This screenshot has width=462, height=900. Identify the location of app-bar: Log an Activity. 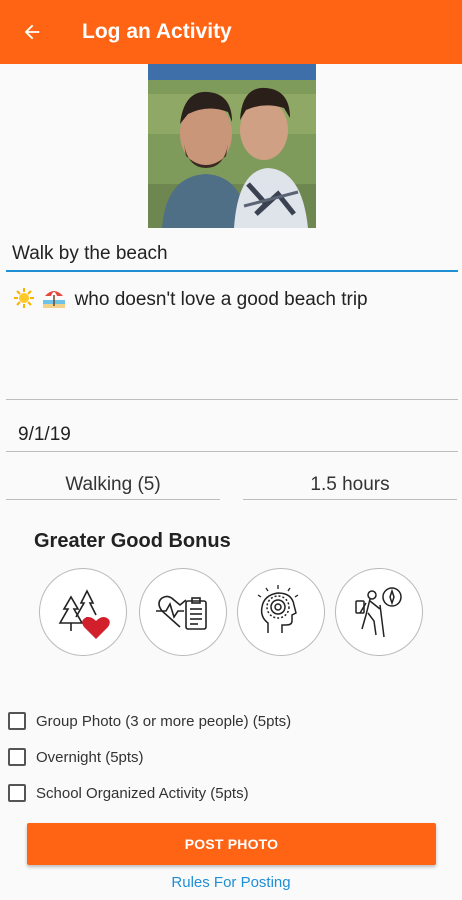
(231, 32).